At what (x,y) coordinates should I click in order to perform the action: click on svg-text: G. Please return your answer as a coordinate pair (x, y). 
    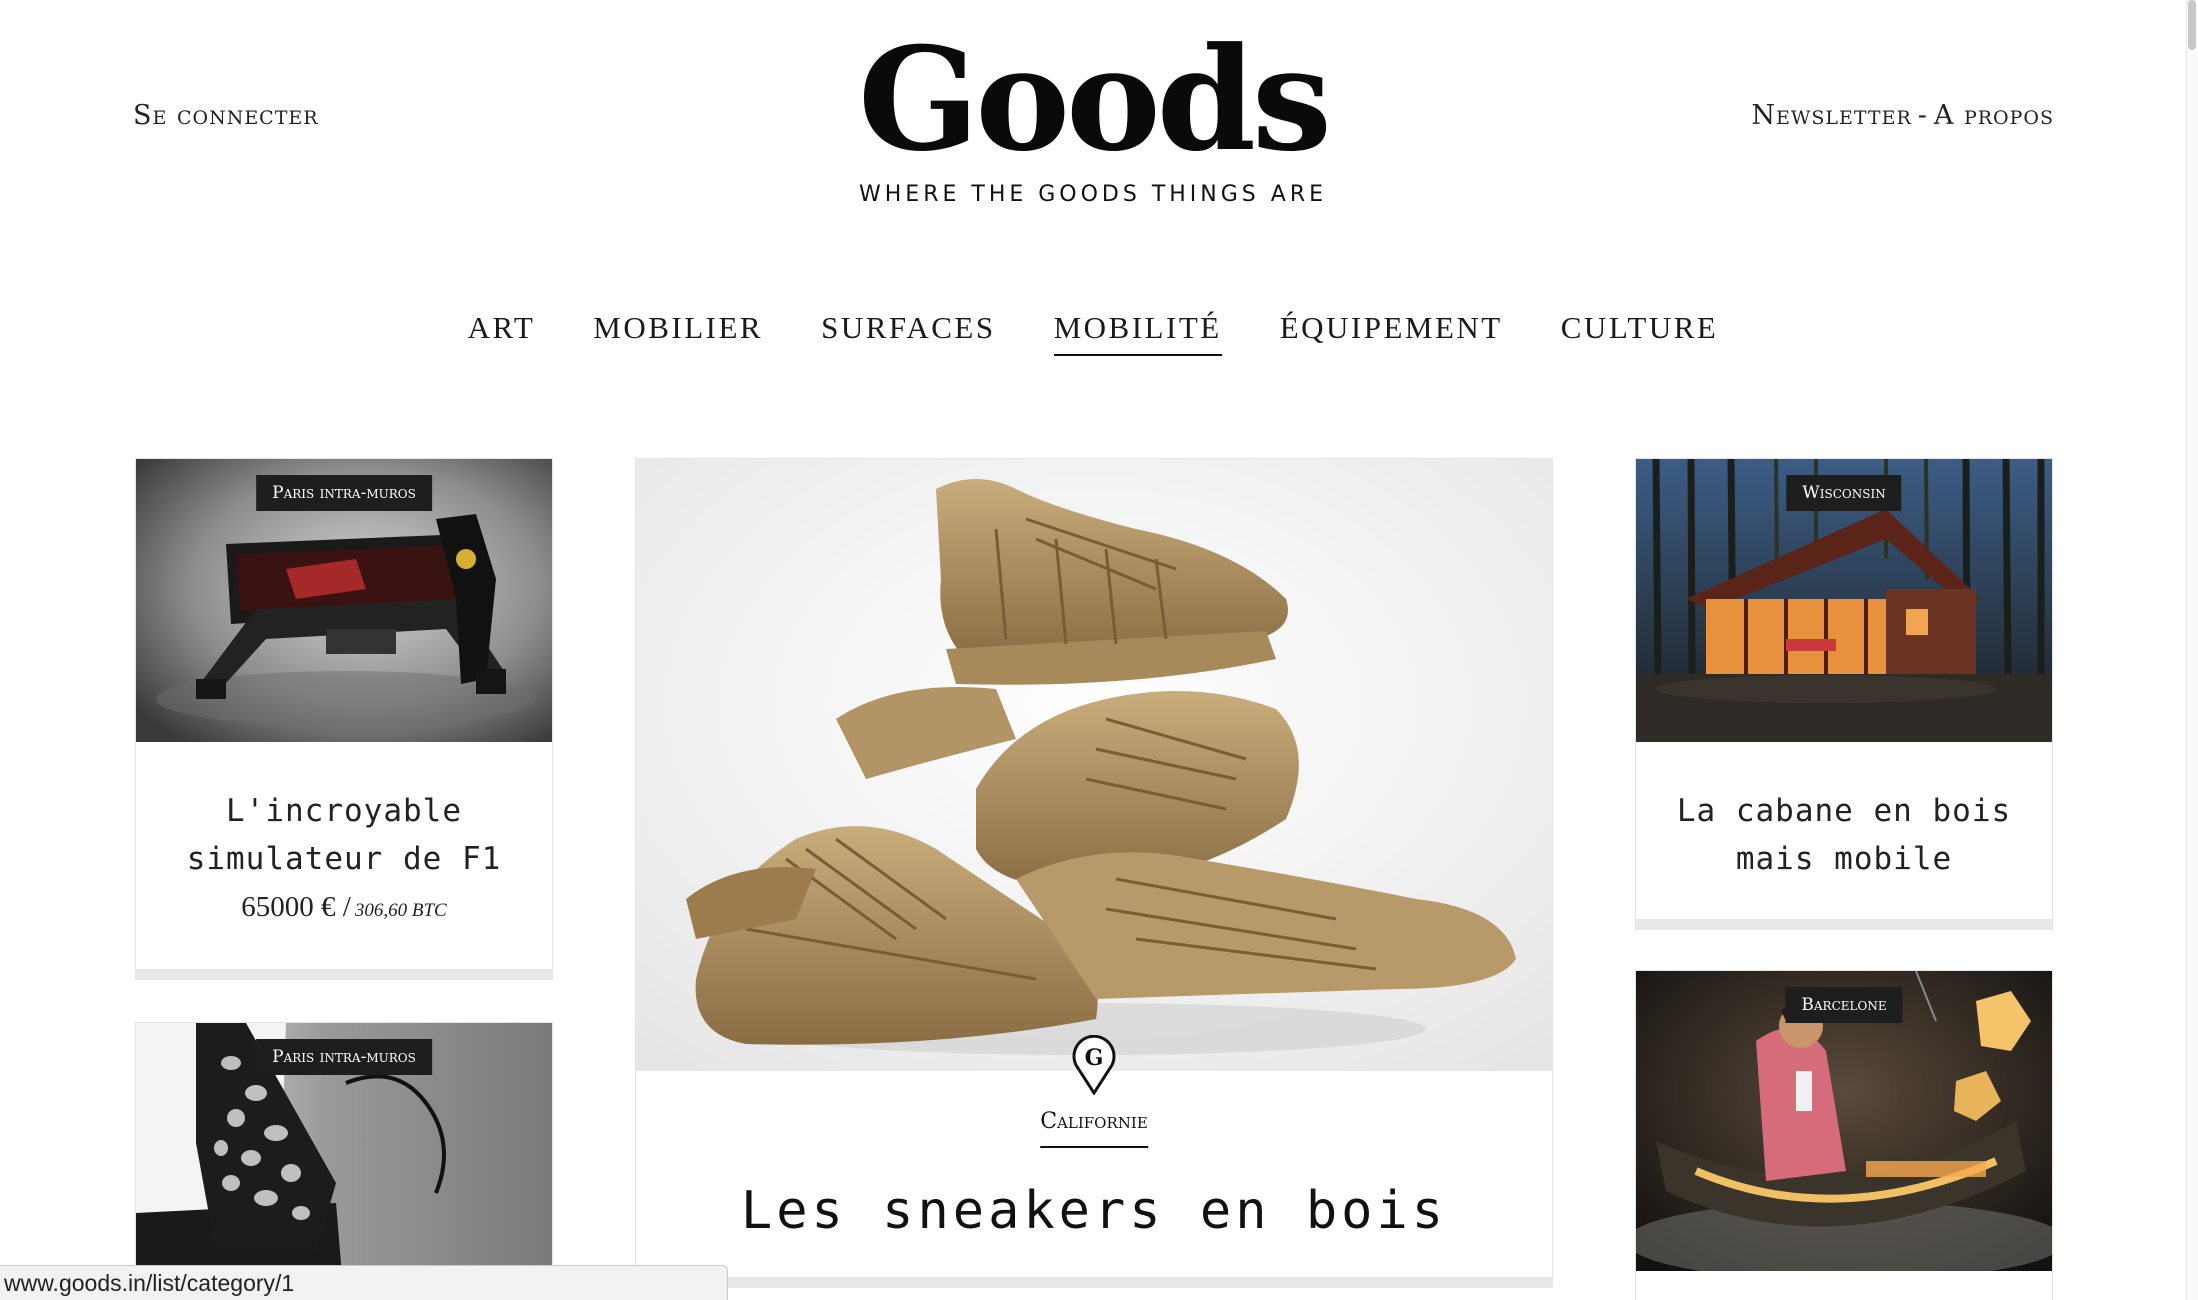
    Looking at the image, I should click on (1094, 1058).